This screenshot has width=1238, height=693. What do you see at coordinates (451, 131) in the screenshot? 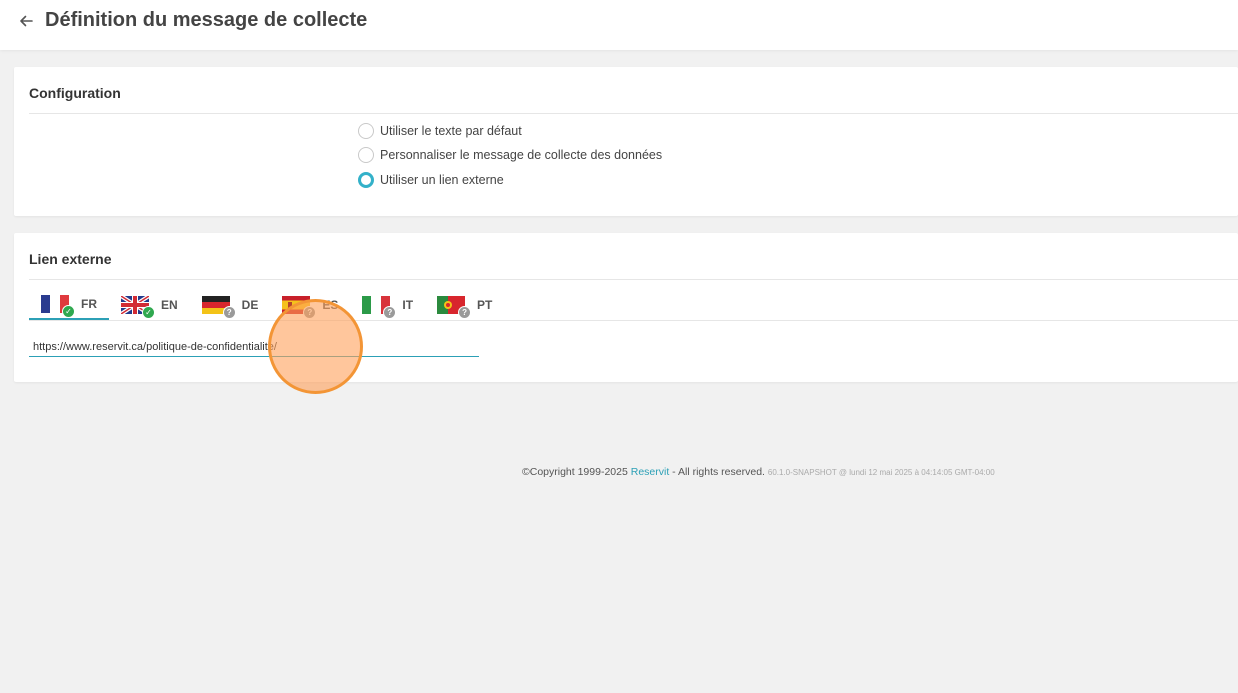
I see `radio-label: Utiliser le texte par défaut` at bounding box center [451, 131].